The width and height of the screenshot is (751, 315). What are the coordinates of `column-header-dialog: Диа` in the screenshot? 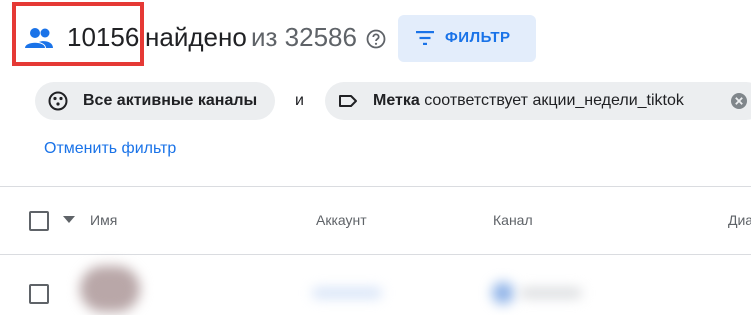 It's located at (739, 220).